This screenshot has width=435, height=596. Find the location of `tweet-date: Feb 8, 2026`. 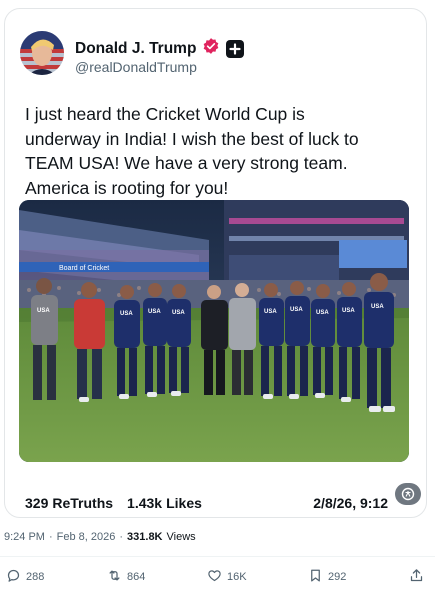

tweet-date: Feb 8, 2026 is located at coordinates (86, 537).